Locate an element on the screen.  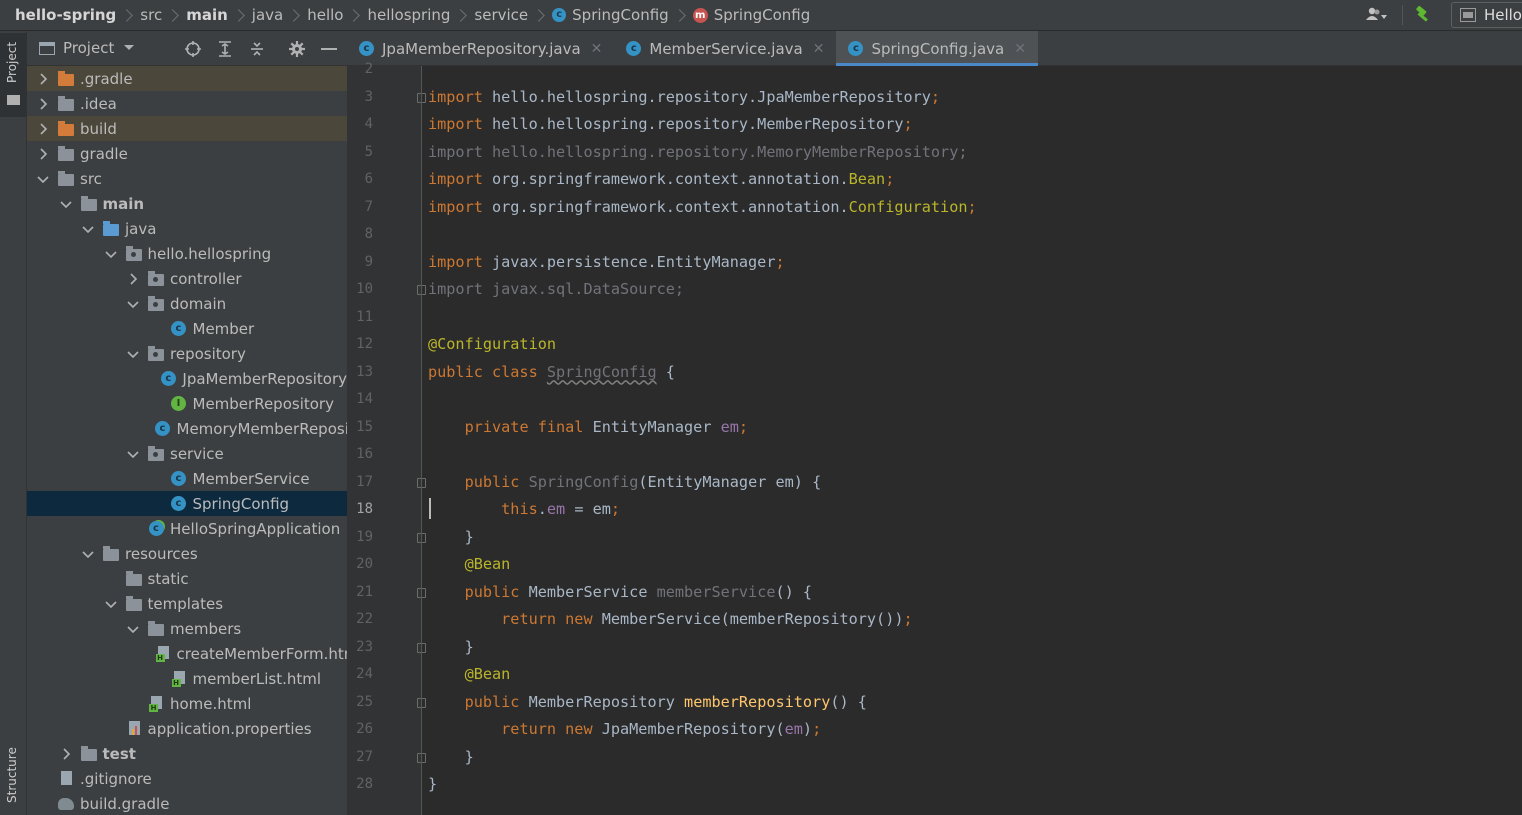
tree-item: gradle is located at coordinates (187, 153).